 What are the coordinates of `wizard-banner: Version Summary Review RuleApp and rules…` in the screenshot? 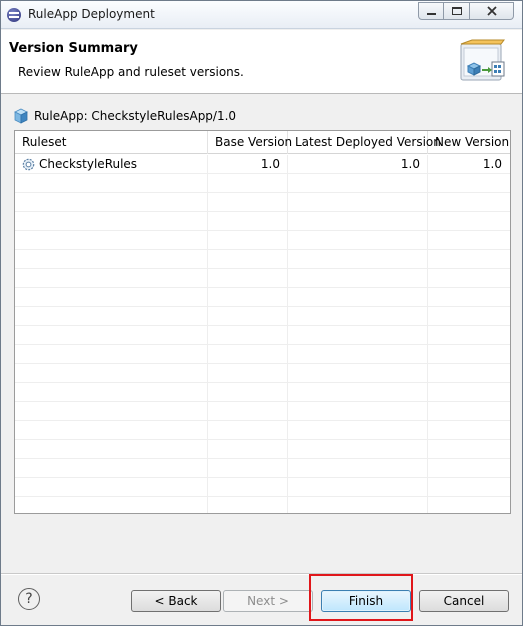 It's located at (261, 62).